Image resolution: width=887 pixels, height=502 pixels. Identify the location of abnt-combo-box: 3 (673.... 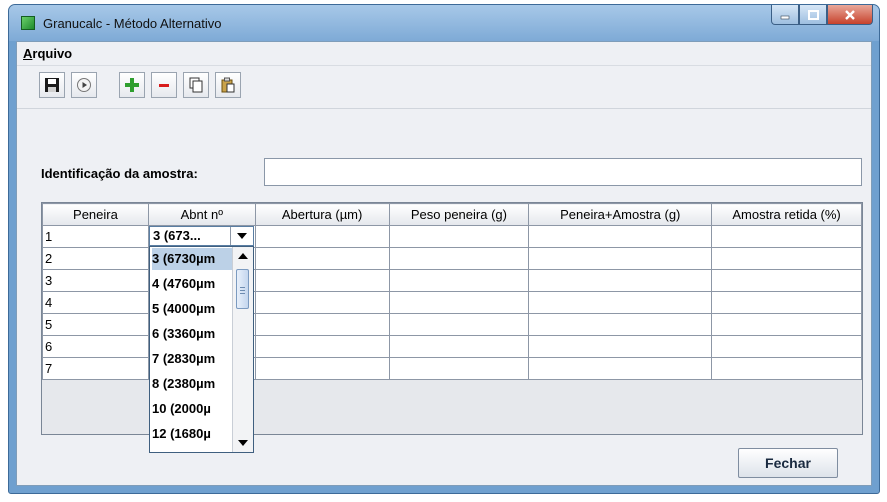
(201, 236).